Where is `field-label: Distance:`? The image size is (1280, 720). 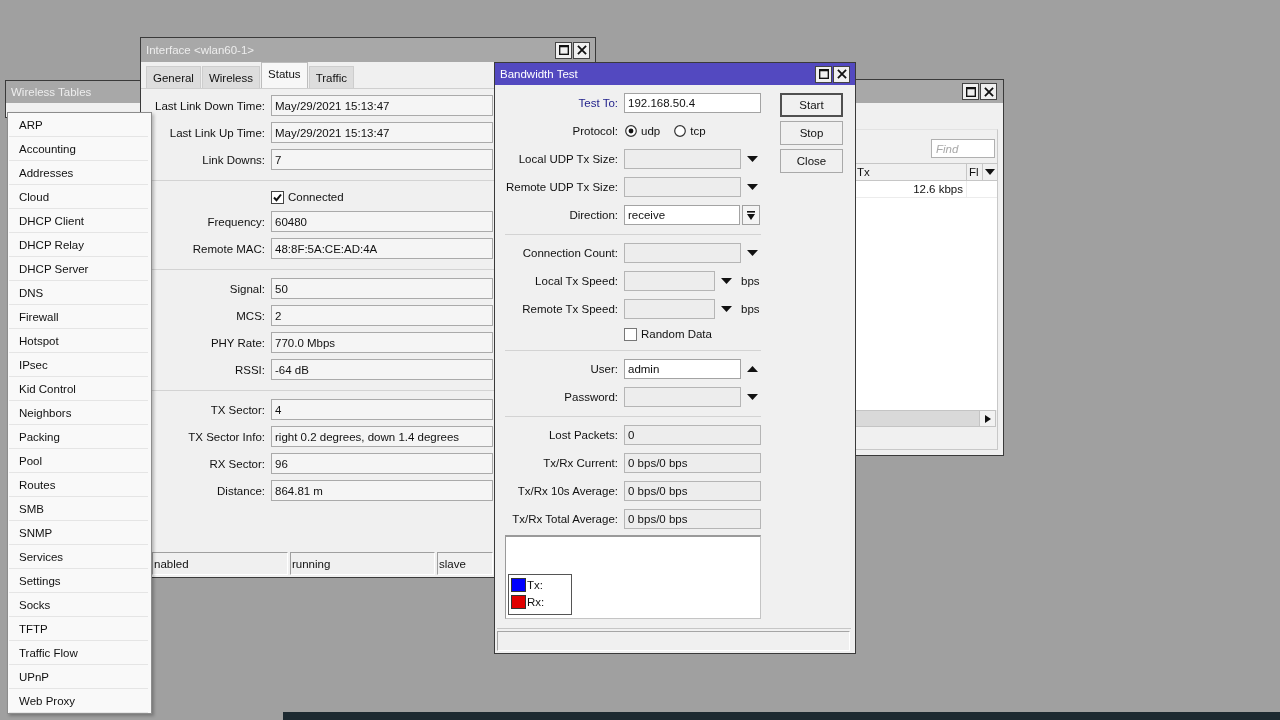
field-label: Distance: is located at coordinates (241, 490).